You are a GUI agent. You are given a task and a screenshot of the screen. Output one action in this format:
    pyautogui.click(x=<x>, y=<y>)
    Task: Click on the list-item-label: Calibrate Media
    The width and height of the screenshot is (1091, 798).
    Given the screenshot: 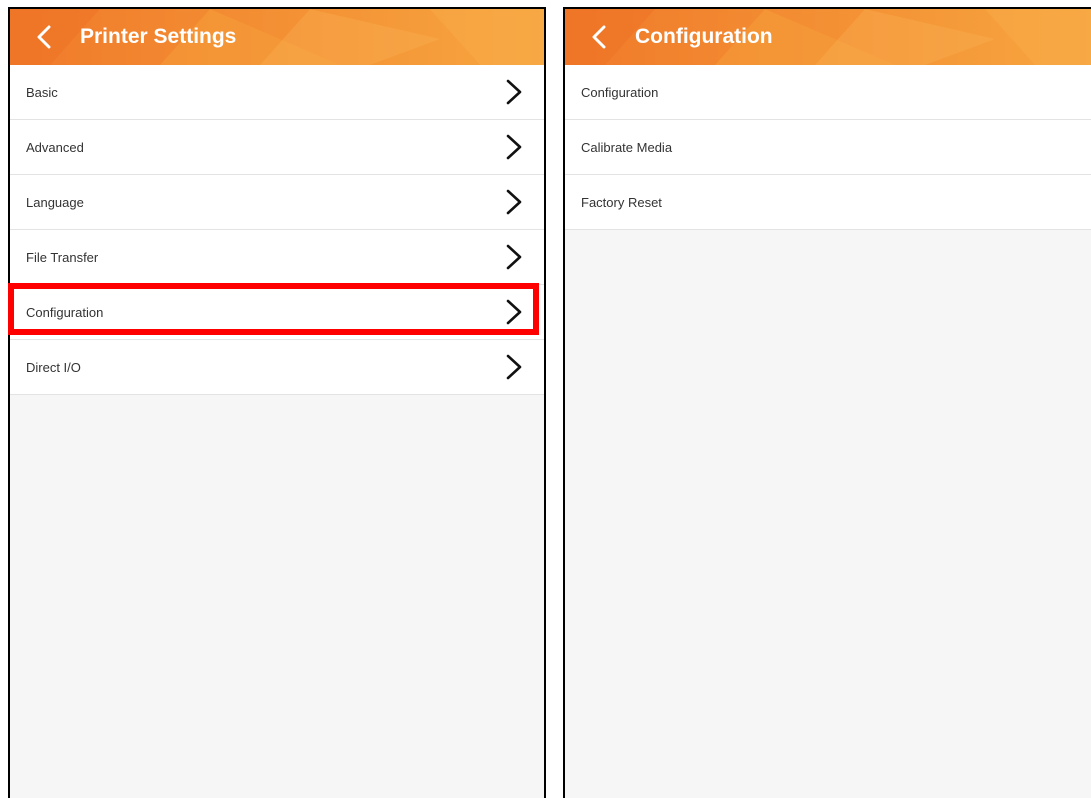 What is the action you would take?
    pyautogui.click(x=627, y=147)
    